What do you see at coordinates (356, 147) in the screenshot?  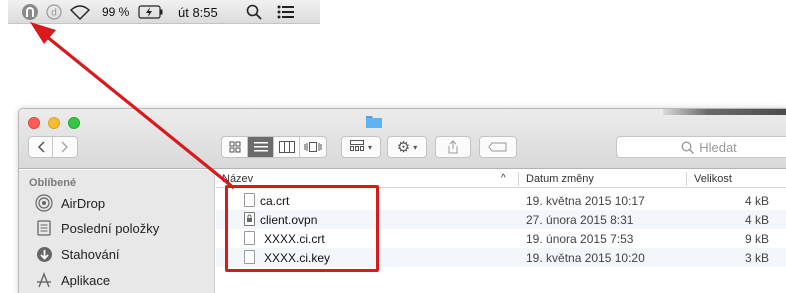 I see `arrange-icon` at bounding box center [356, 147].